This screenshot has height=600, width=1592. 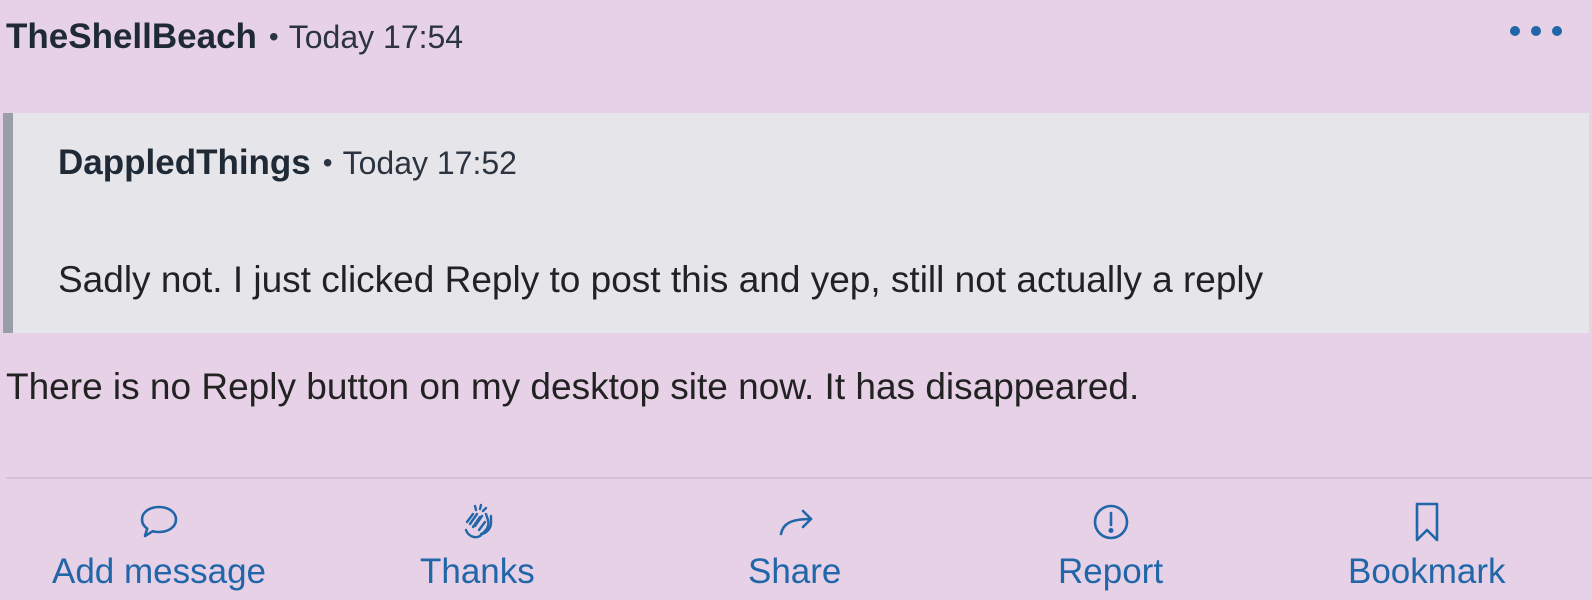 I want to click on share-label: Share, so click(x=795, y=571).